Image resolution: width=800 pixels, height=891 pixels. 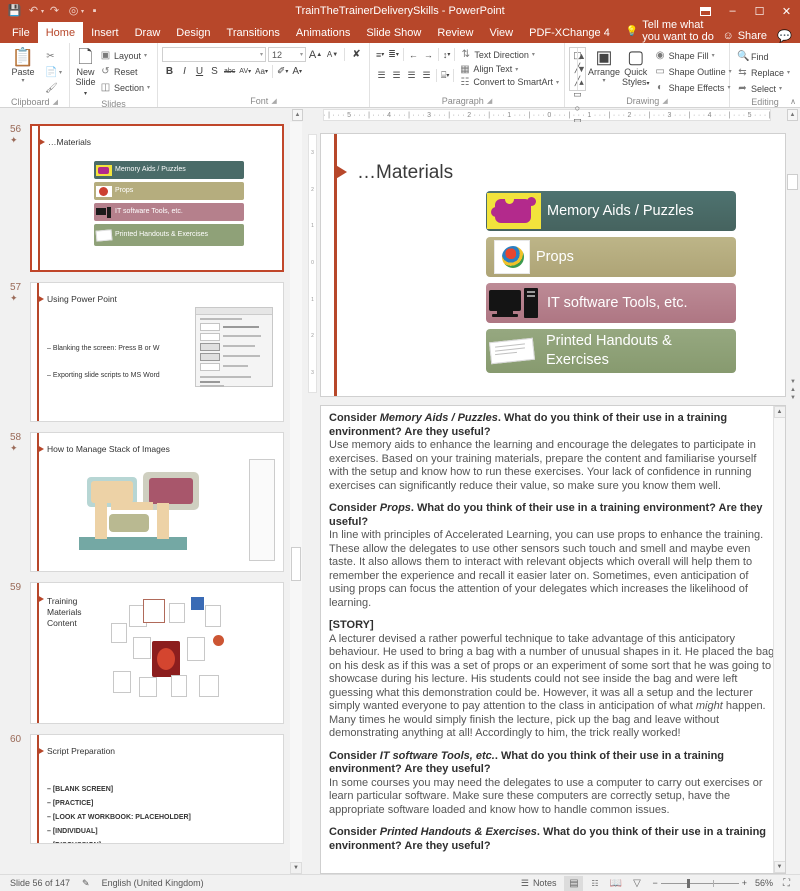 I want to click on layout-button: ▣ Layout ▾, so click(x=125, y=55).